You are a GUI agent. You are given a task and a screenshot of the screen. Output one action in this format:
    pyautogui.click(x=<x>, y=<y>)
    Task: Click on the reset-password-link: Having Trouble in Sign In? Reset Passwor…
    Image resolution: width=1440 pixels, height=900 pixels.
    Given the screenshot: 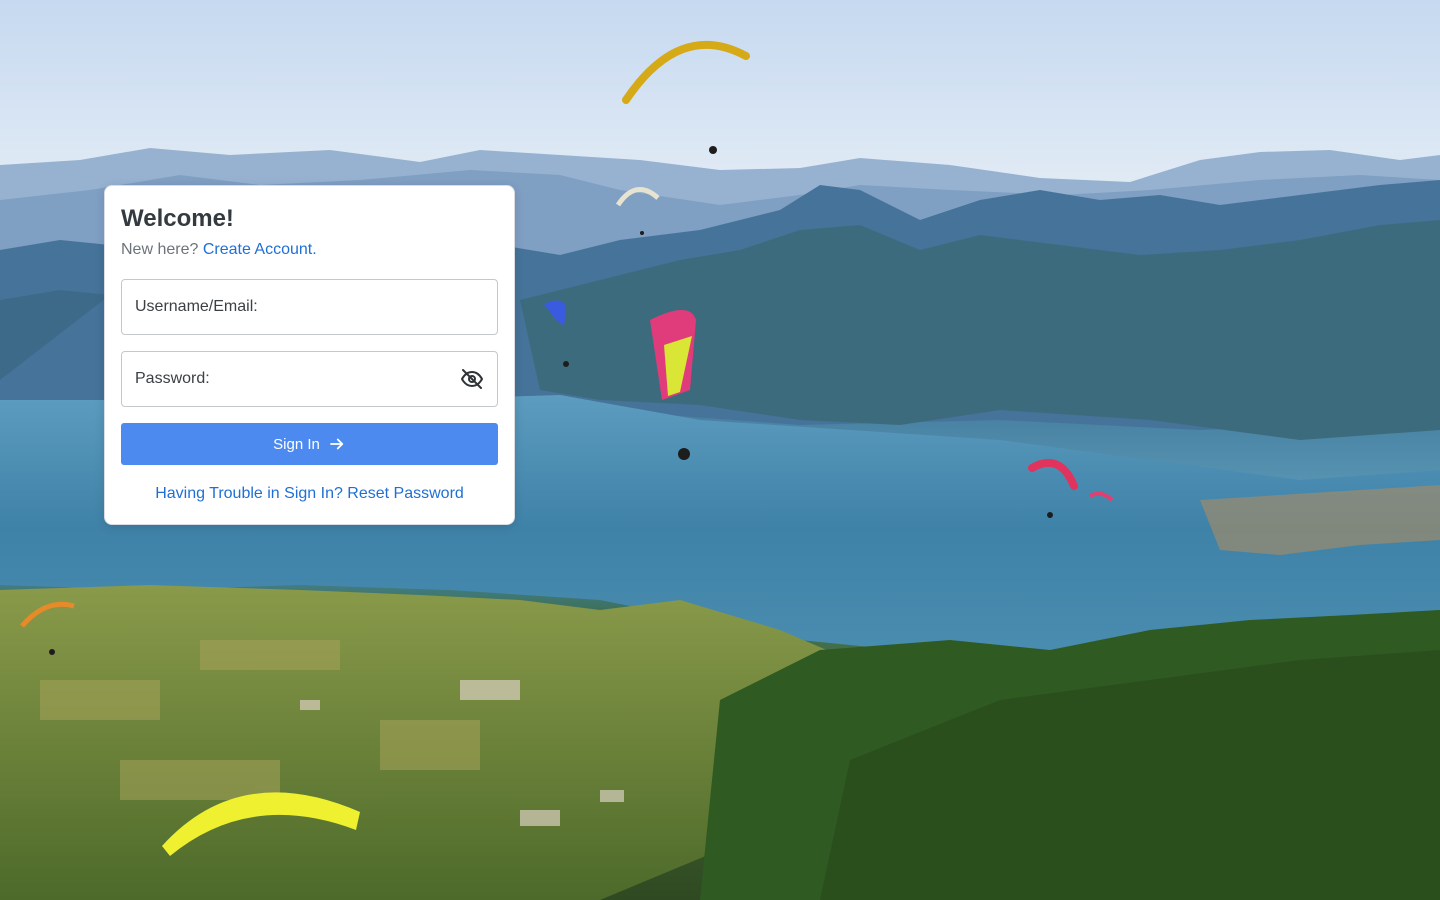 What is the action you would take?
    pyautogui.click(x=309, y=493)
    